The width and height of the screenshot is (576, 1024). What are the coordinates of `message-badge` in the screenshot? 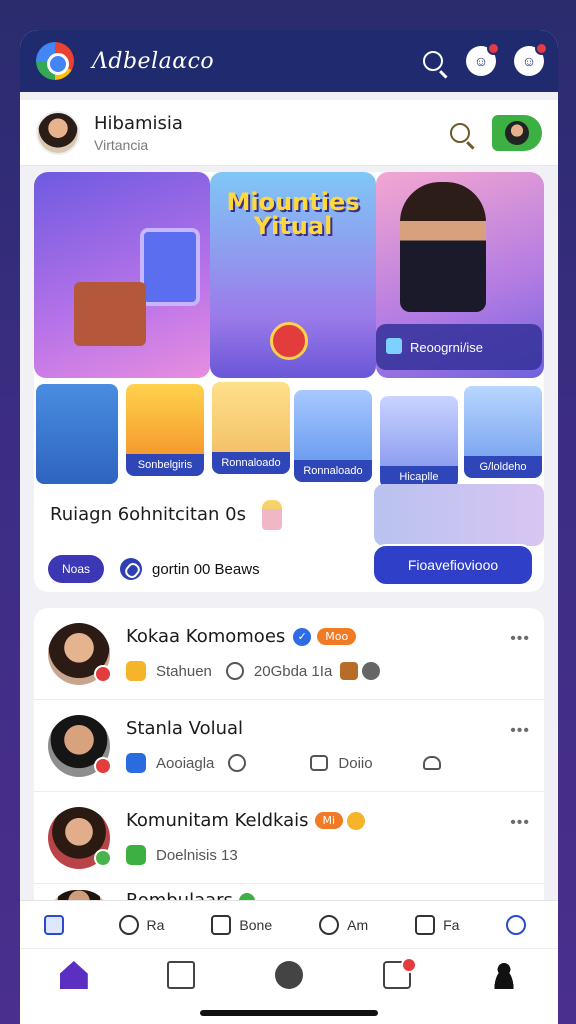 It's located at (541, 48).